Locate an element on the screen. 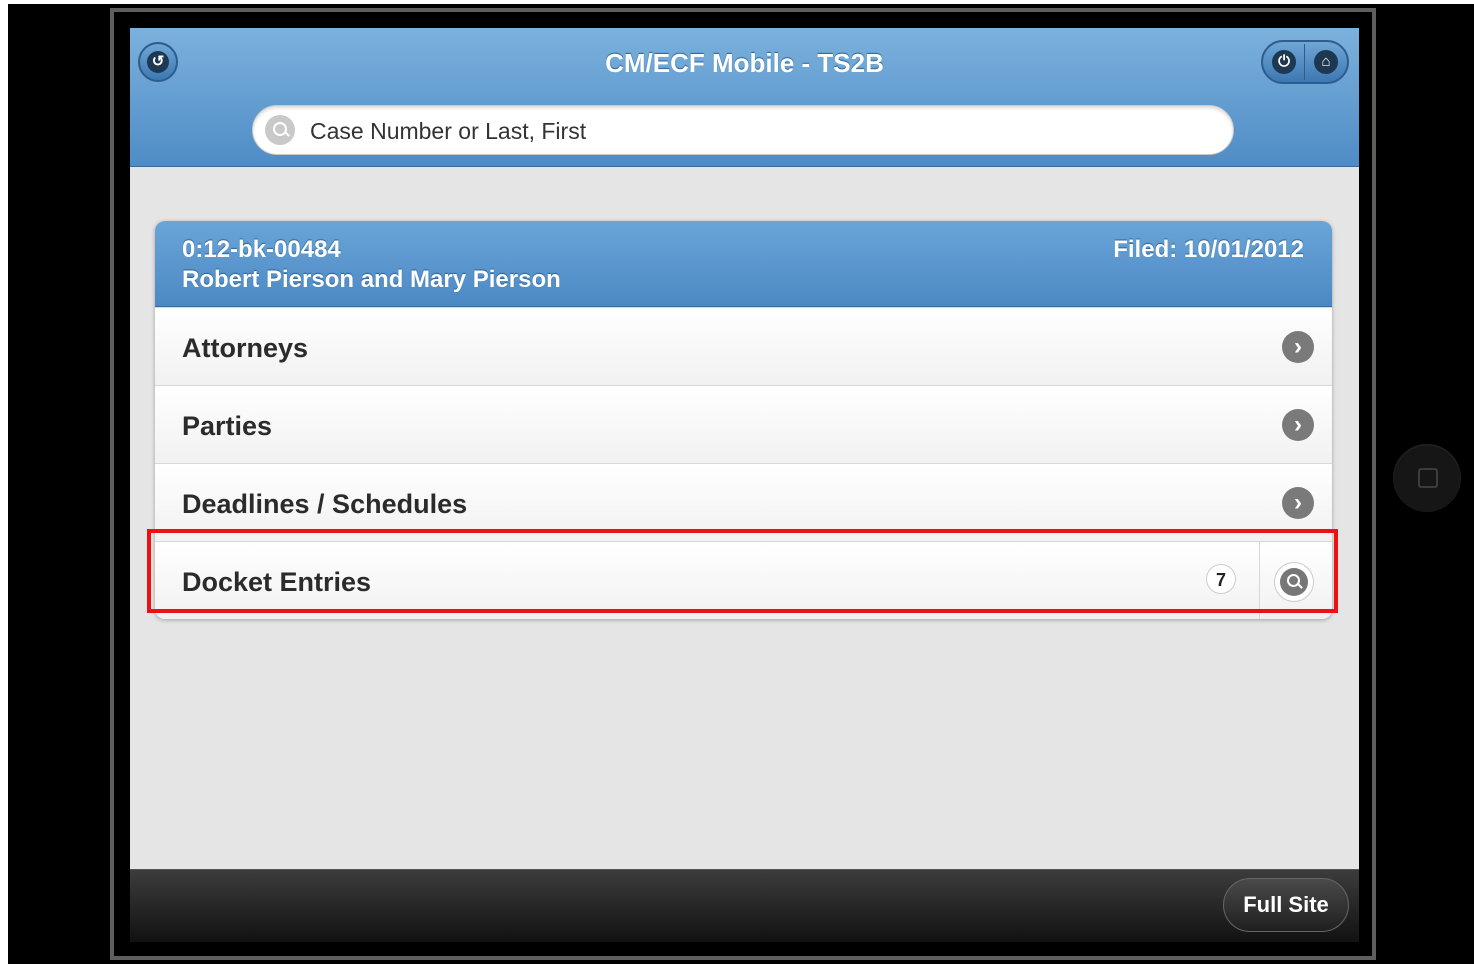  list-item-label: Attorneys is located at coordinates (245, 348).